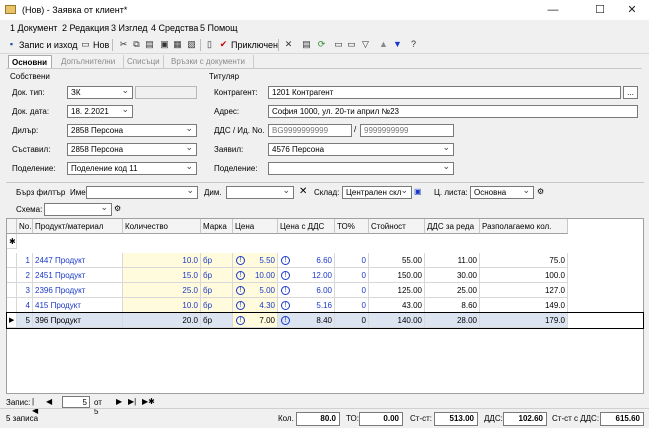 Image resolution: width=649 pixels, height=428 pixels. I want to click on warehouse-options-icon: ▣, so click(418, 191).